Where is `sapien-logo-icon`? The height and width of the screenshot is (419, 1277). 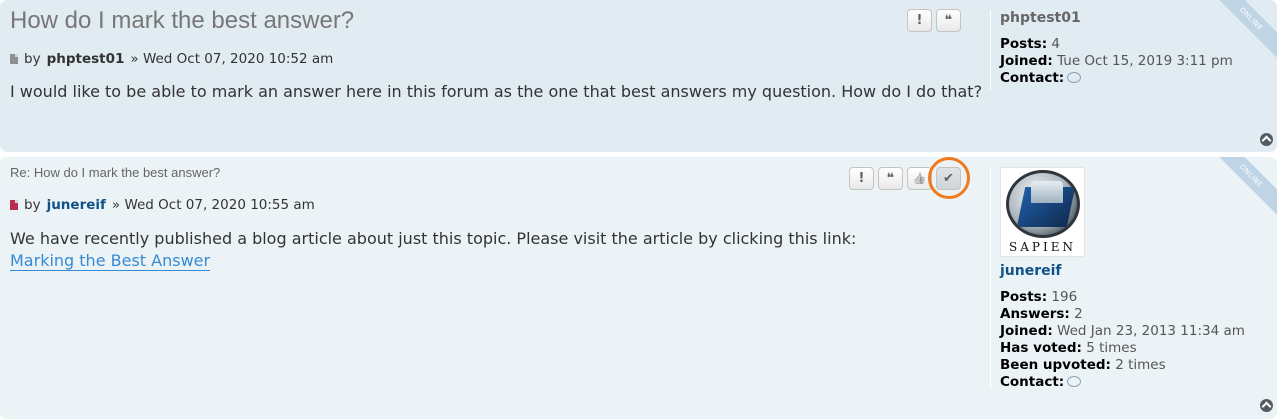 sapien-logo-icon is located at coordinates (1042, 204).